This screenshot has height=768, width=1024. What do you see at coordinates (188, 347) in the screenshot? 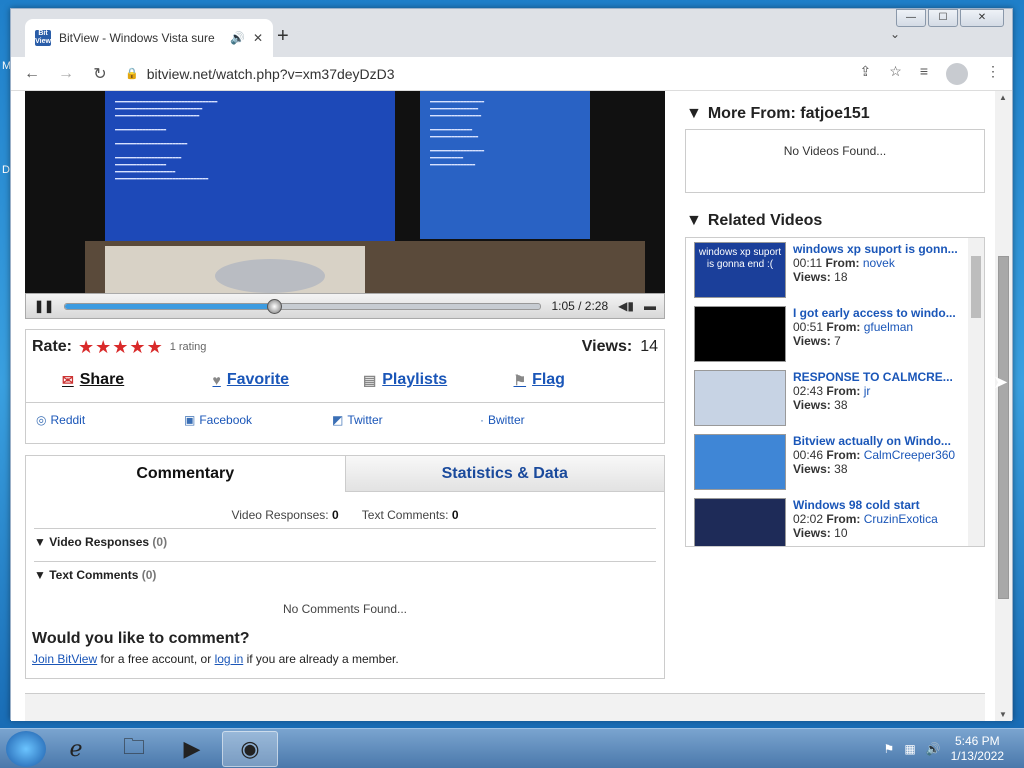
I see `rating-count: 1 rating` at bounding box center [188, 347].